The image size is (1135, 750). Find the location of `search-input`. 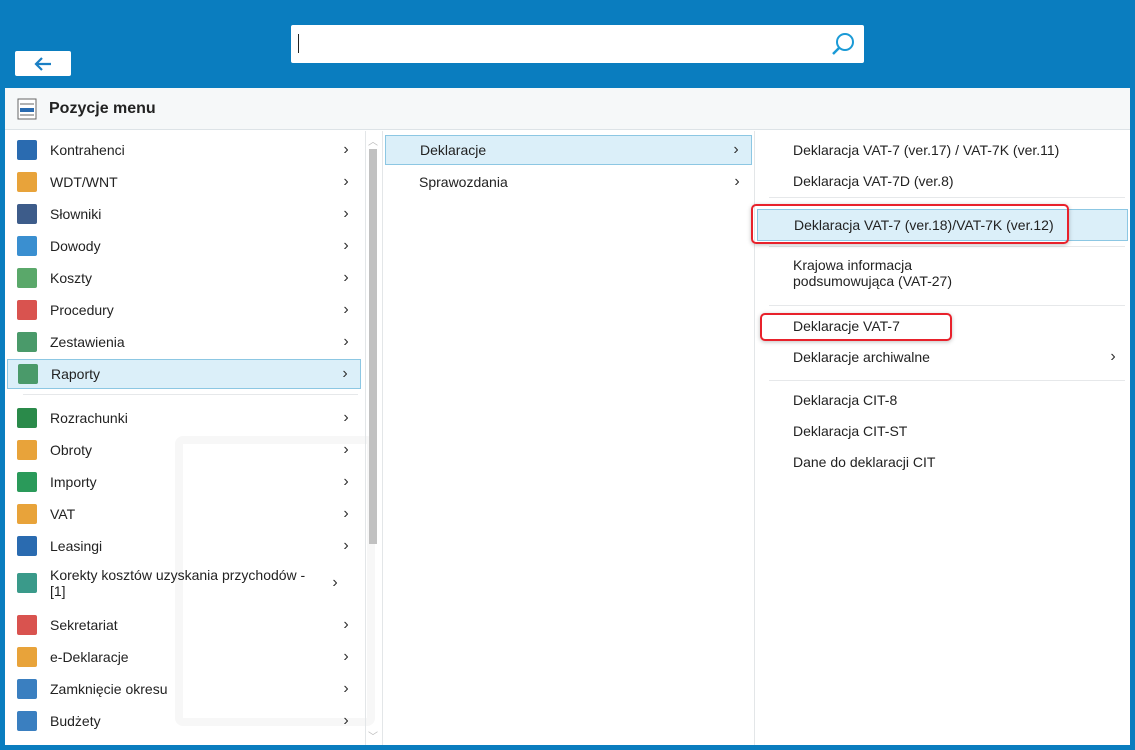

search-input is located at coordinates (577, 44).